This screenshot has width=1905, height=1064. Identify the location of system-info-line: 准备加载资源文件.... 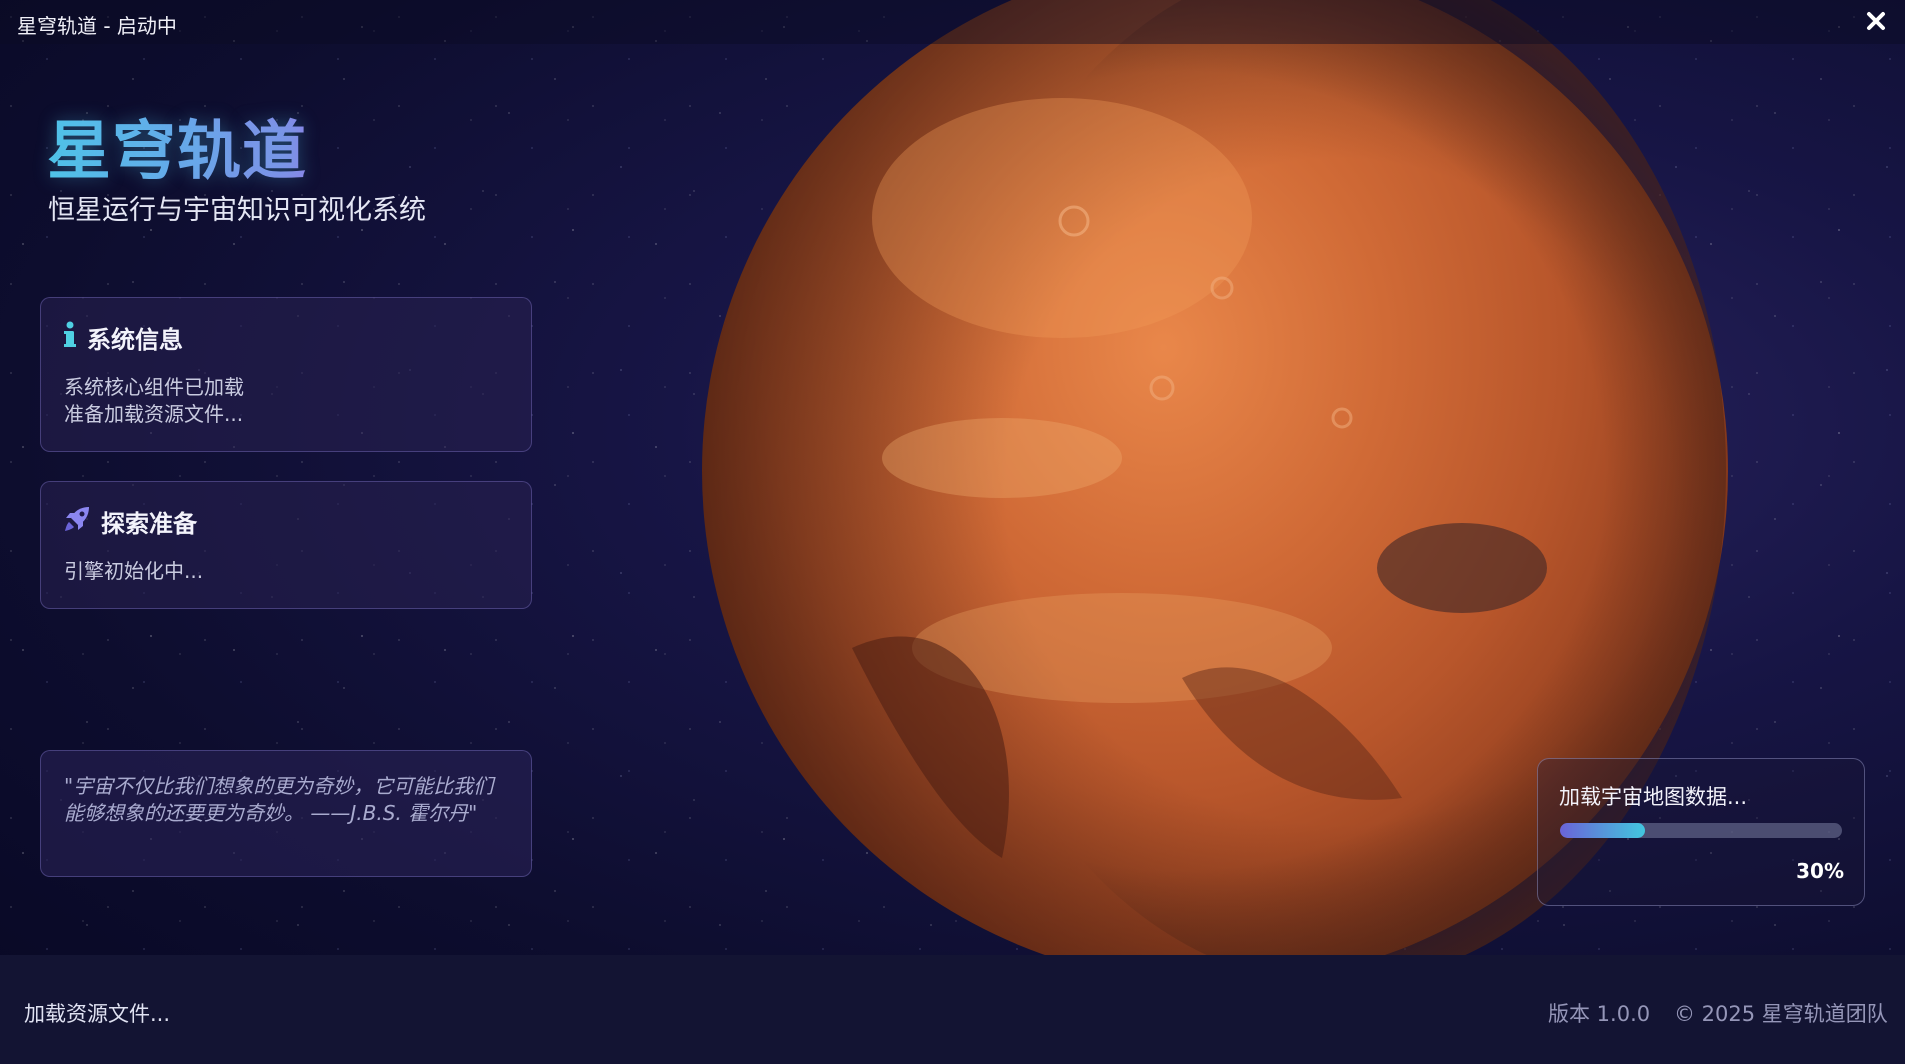
(154, 414).